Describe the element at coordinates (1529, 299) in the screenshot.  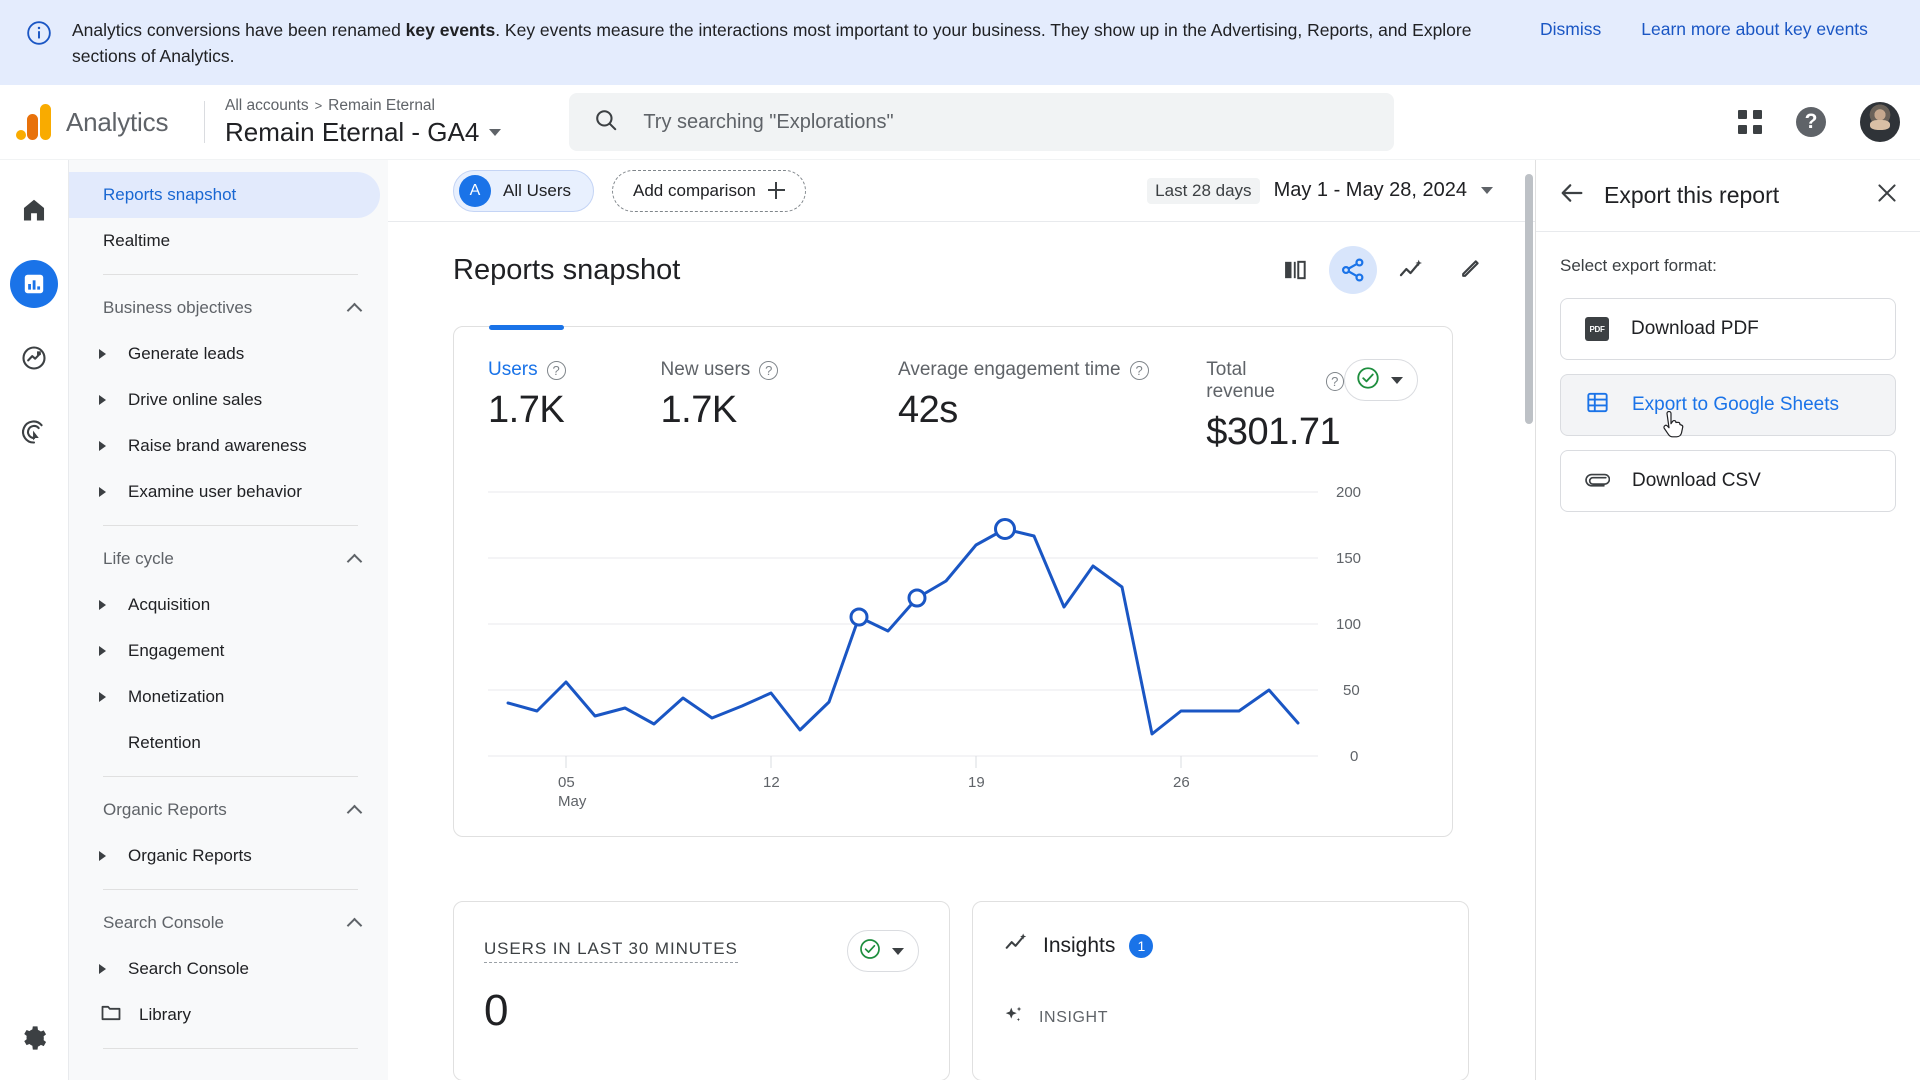
I see `scrollbar-thumb` at that location.